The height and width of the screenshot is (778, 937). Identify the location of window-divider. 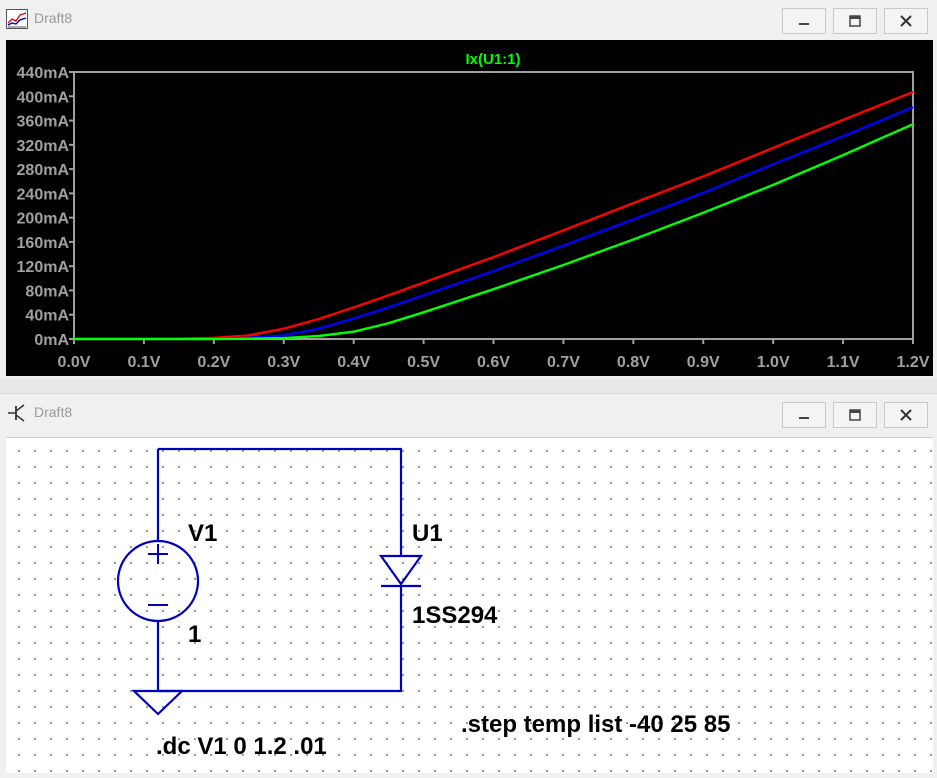
(468, 385).